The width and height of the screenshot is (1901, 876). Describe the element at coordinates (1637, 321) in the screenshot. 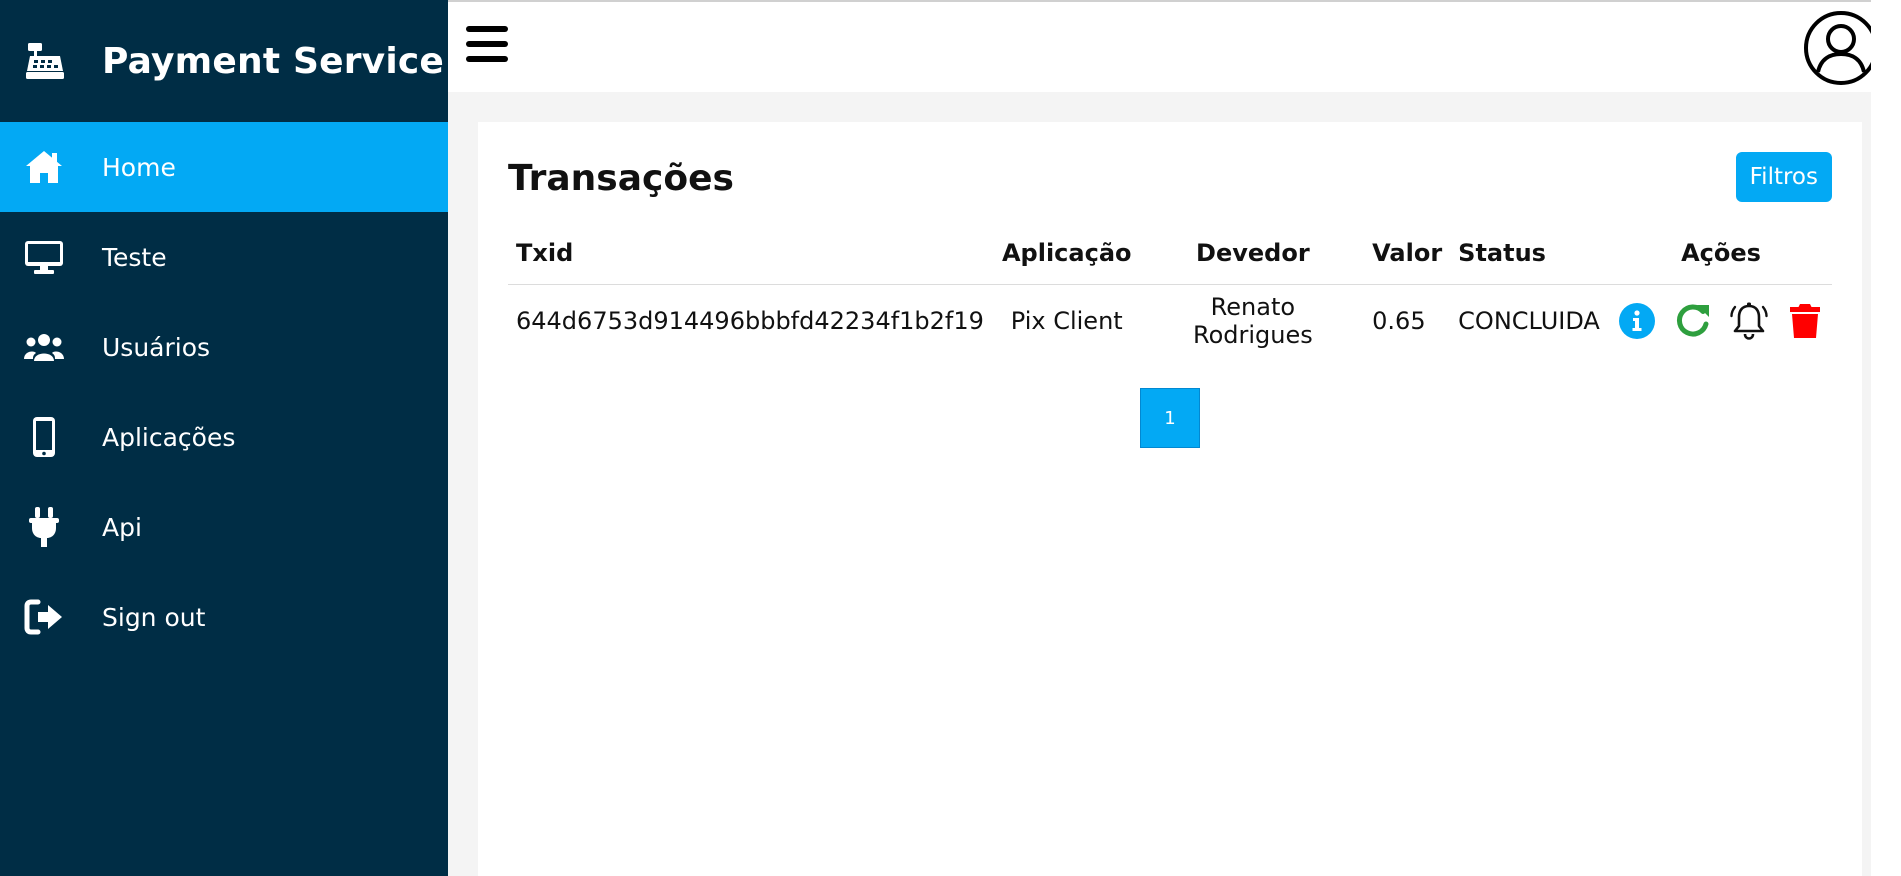

I see `info-icon` at that location.